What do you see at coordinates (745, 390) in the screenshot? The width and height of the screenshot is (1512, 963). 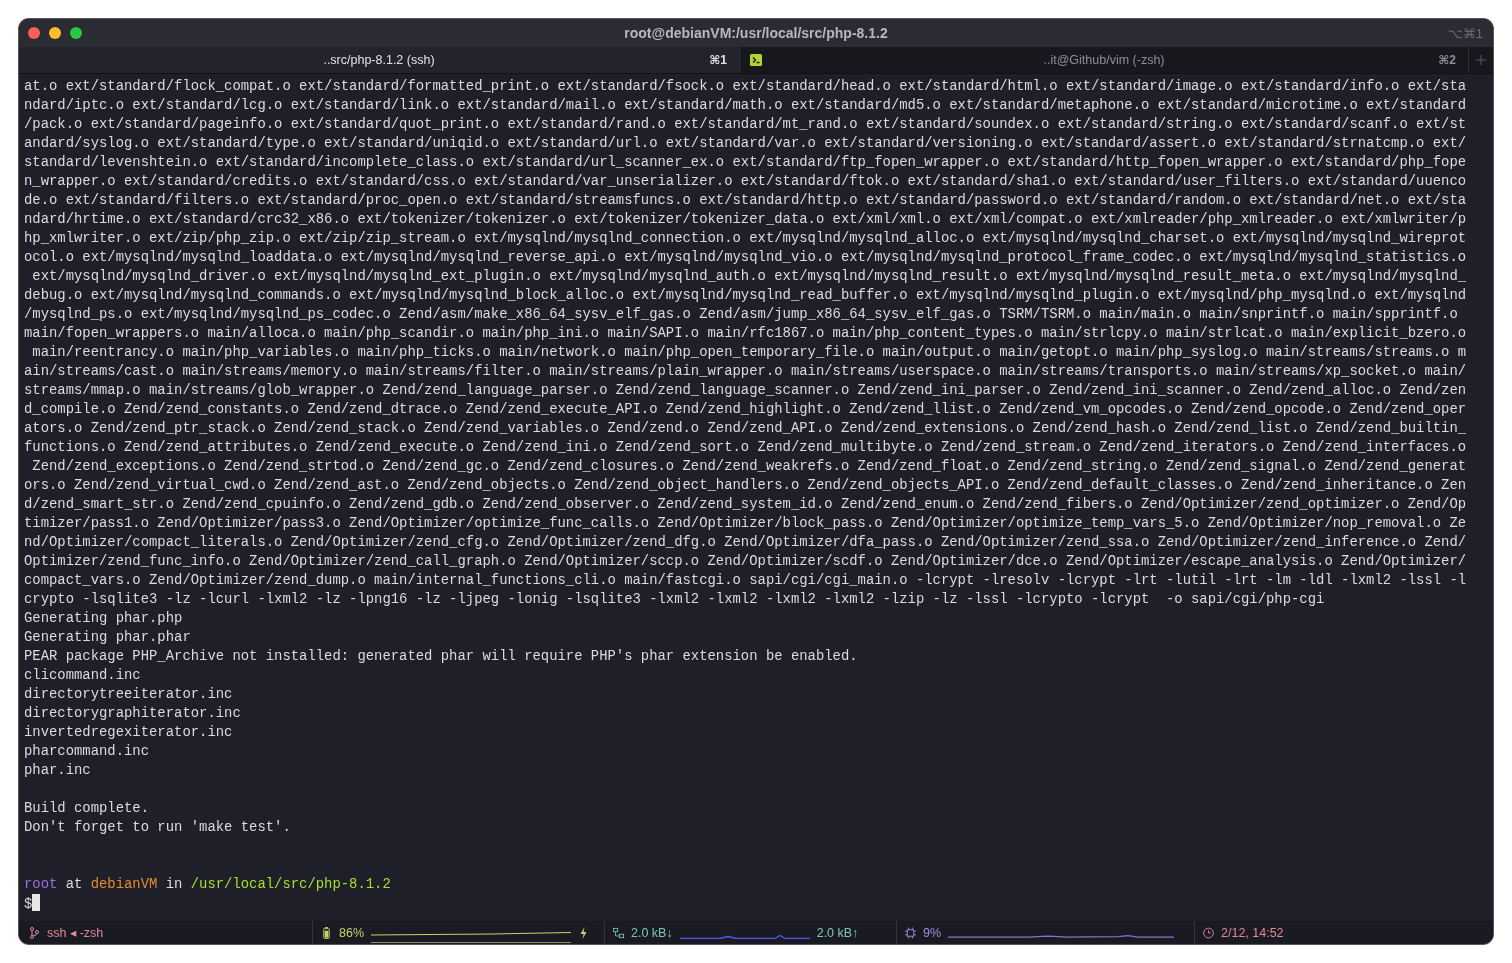 I see `output-line: streams/mmap.o main/streams/glob_wrapper.o Zend/zend_language_parser.o Zend/zend_language_scanner.o Zend/zend_ini_parser.o Zend/zend_ini_scanner.o Zend/zend_alloc.o Zend/zen` at bounding box center [745, 390].